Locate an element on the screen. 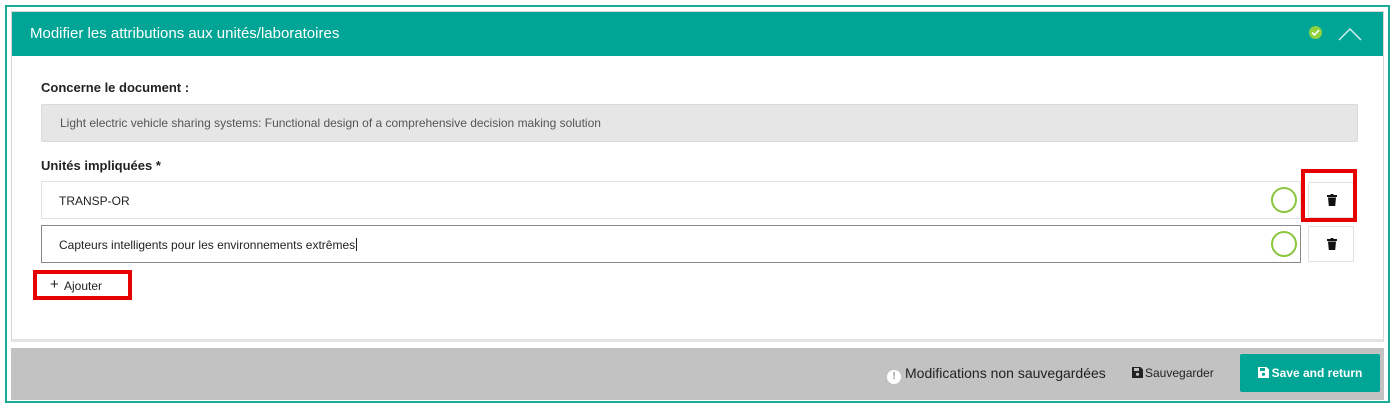 The width and height of the screenshot is (1397, 408). save-and-return-button: Save and return is located at coordinates (1310, 373).